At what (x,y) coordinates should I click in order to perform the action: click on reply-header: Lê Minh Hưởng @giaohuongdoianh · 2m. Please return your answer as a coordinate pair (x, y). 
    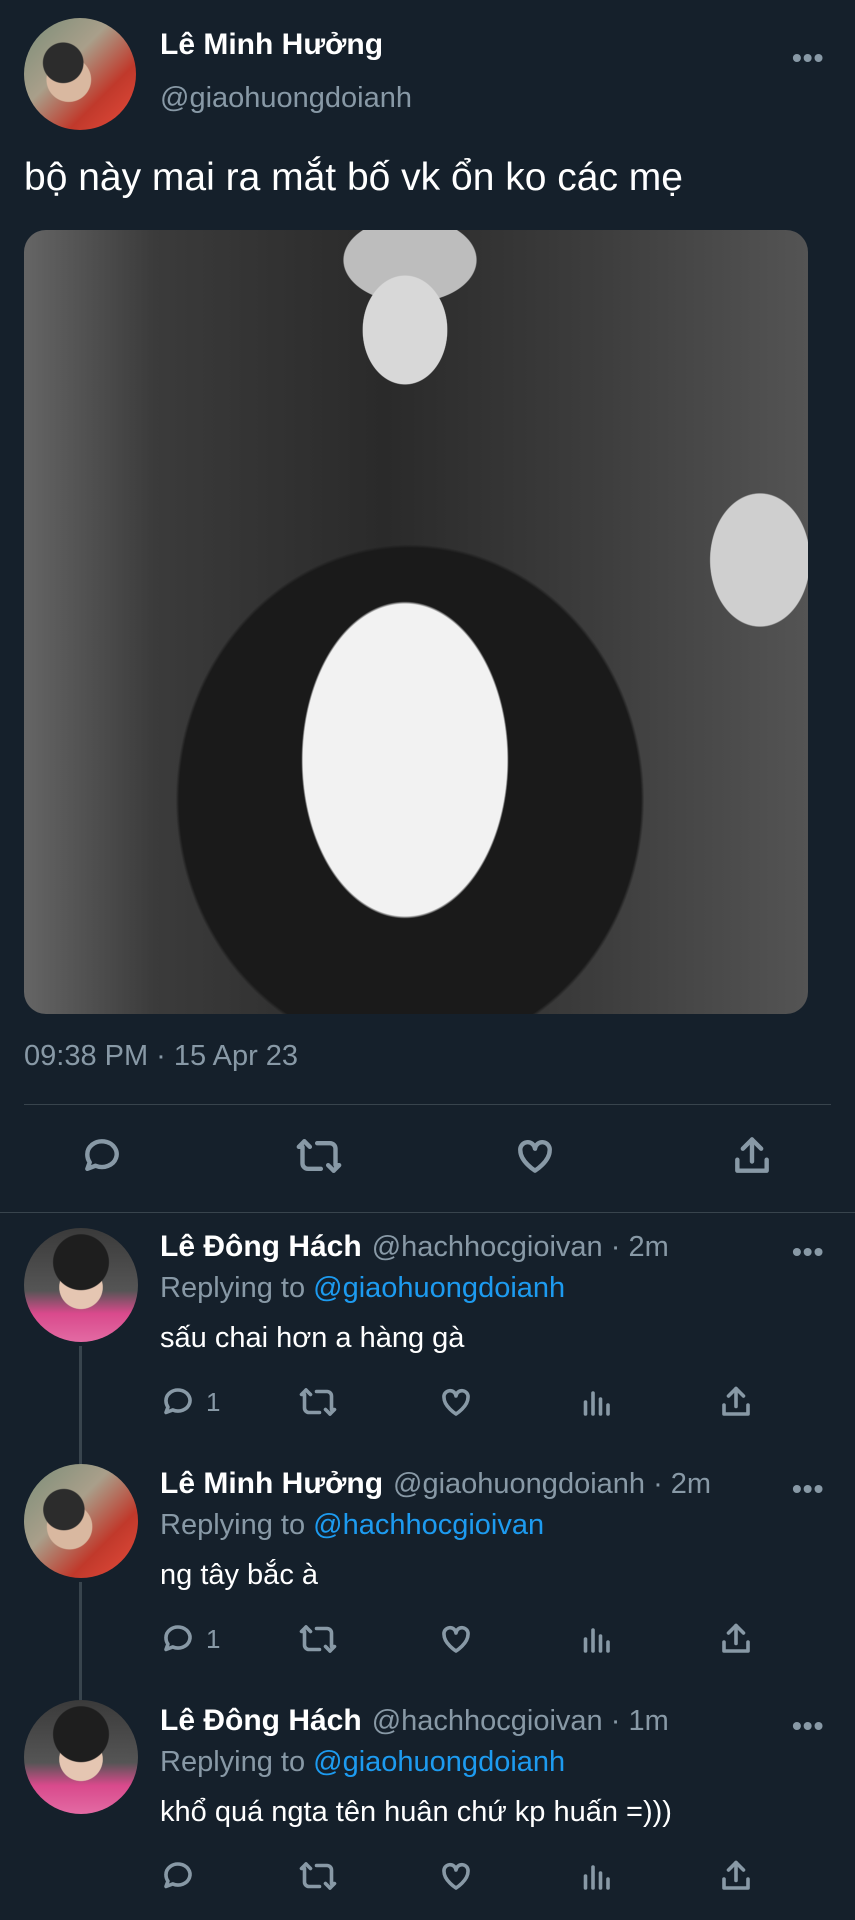
    Looking at the image, I should click on (435, 1484).